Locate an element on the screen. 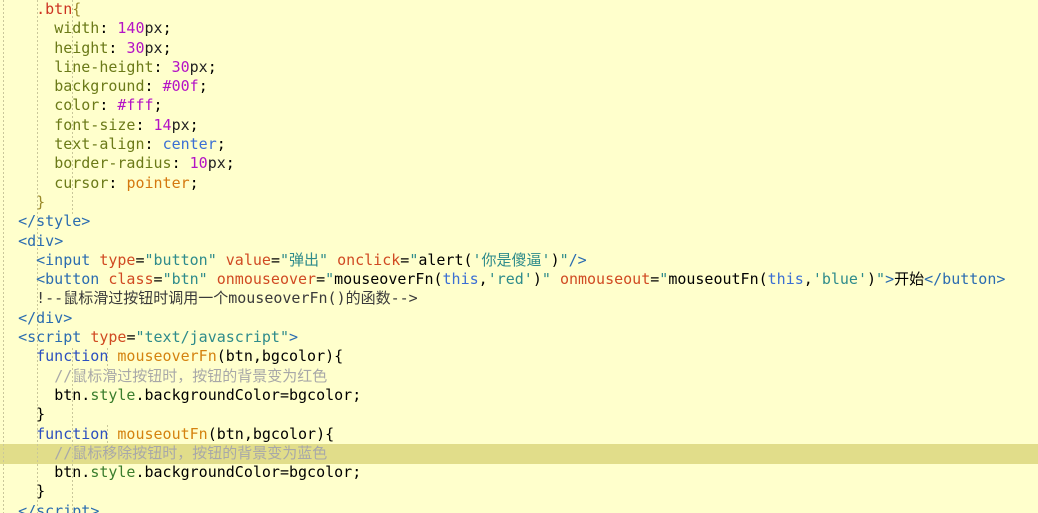 The height and width of the screenshot is (513, 1038). token-plain: mouseoverFn( is located at coordinates (388, 279).